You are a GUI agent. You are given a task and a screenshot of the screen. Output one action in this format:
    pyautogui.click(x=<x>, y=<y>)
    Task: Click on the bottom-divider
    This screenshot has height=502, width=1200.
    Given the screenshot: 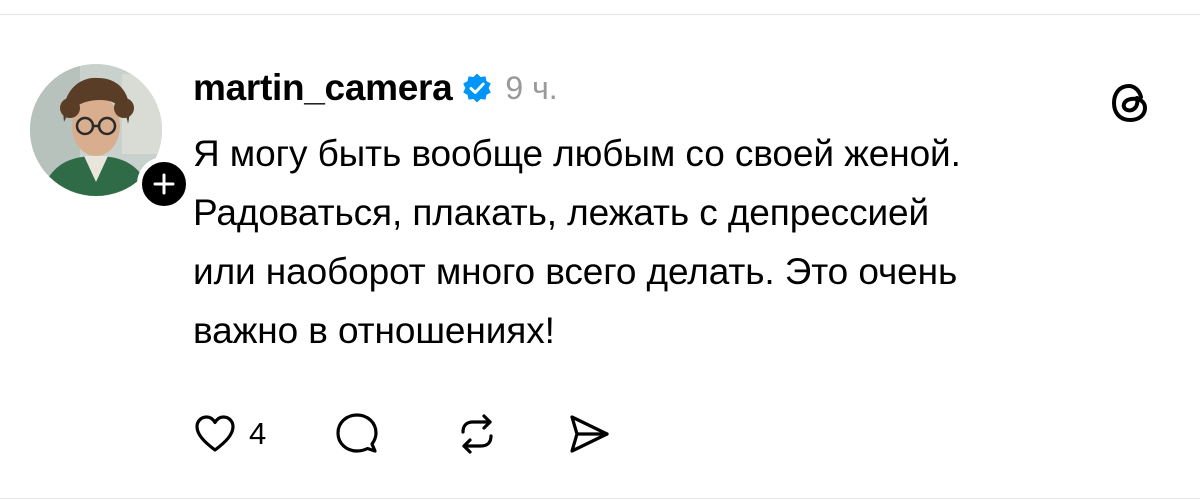 What is the action you would take?
    pyautogui.click(x=600, y=498)
    